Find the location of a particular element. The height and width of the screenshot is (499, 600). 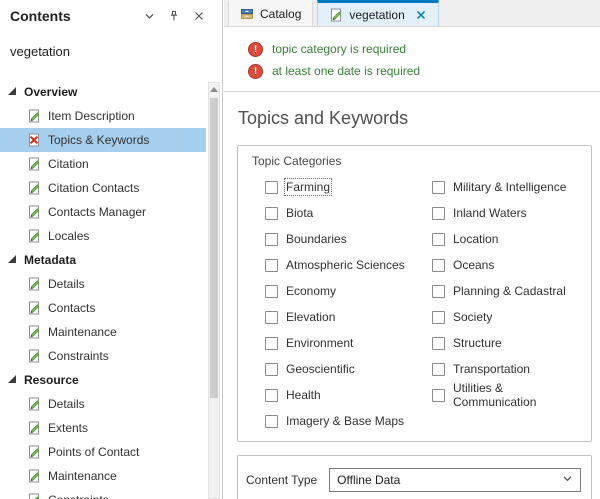

sidebar-item-overview-citation: Citation is located at coordinates (103, 164).